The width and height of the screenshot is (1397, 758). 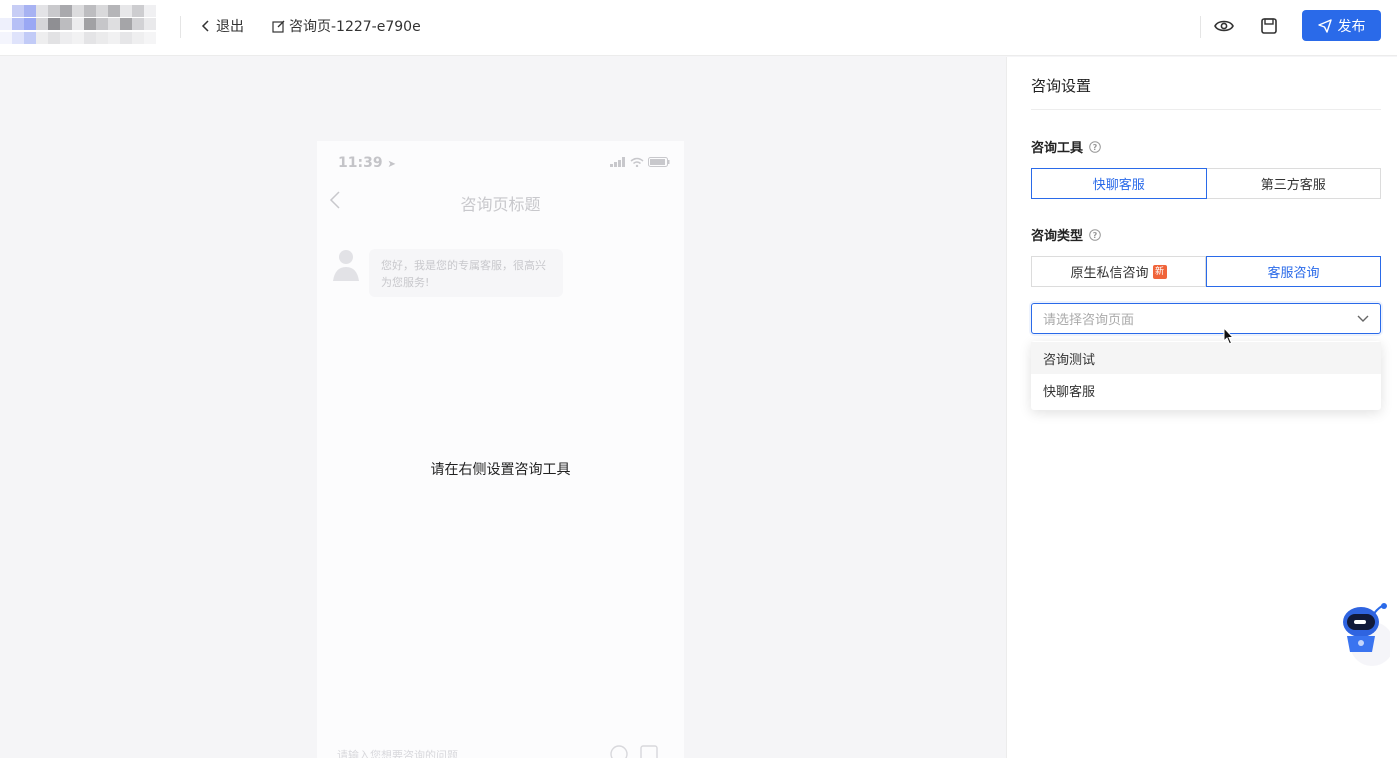 What do you see at coordinates (1159, 271) in the screenshot?
I see `new-badge: 新` at bounding box center [1159, 271].